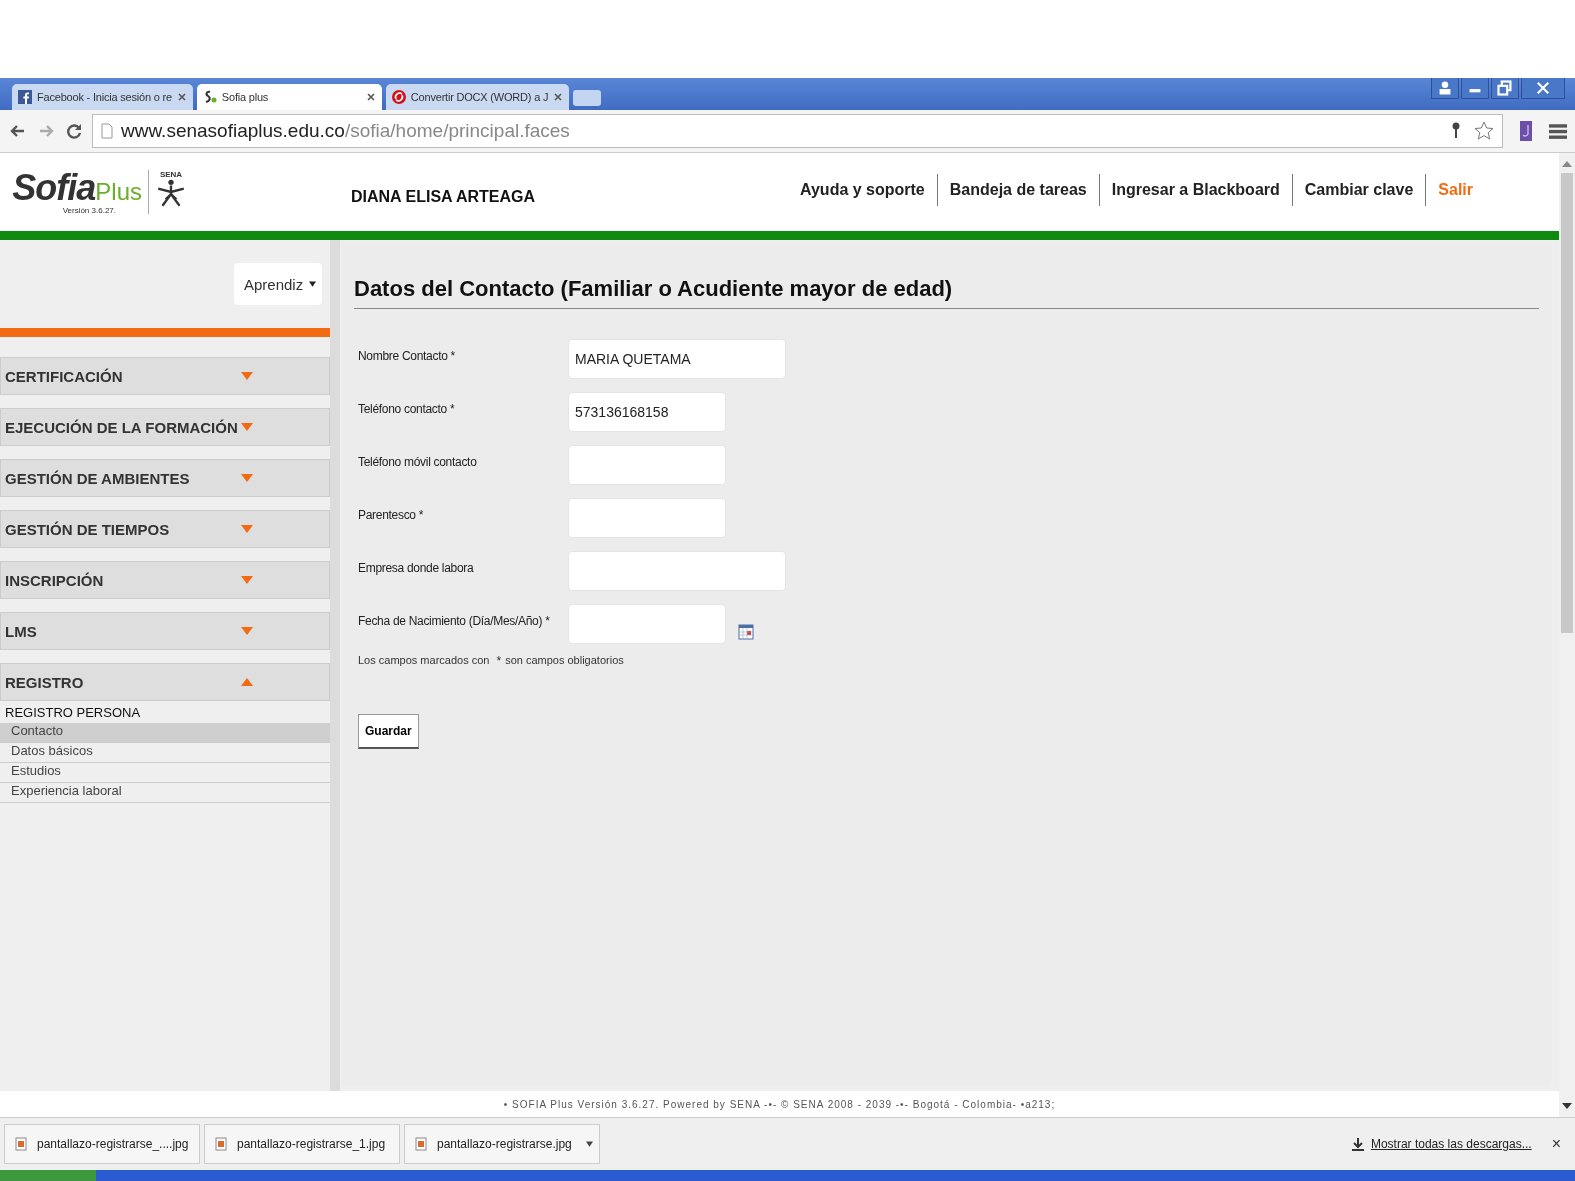  Describe the element at coordinates (1556, 1144) in the screenshot. I see `close-button: ×` at that location.